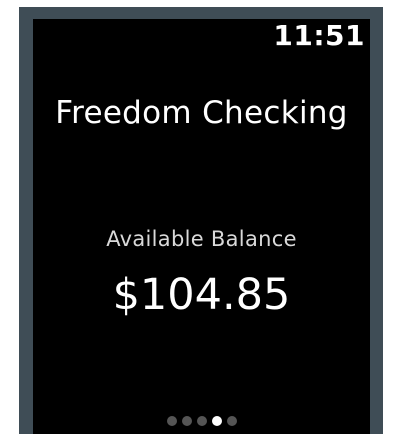  I want to click on page-indicator, so click(201, 422).